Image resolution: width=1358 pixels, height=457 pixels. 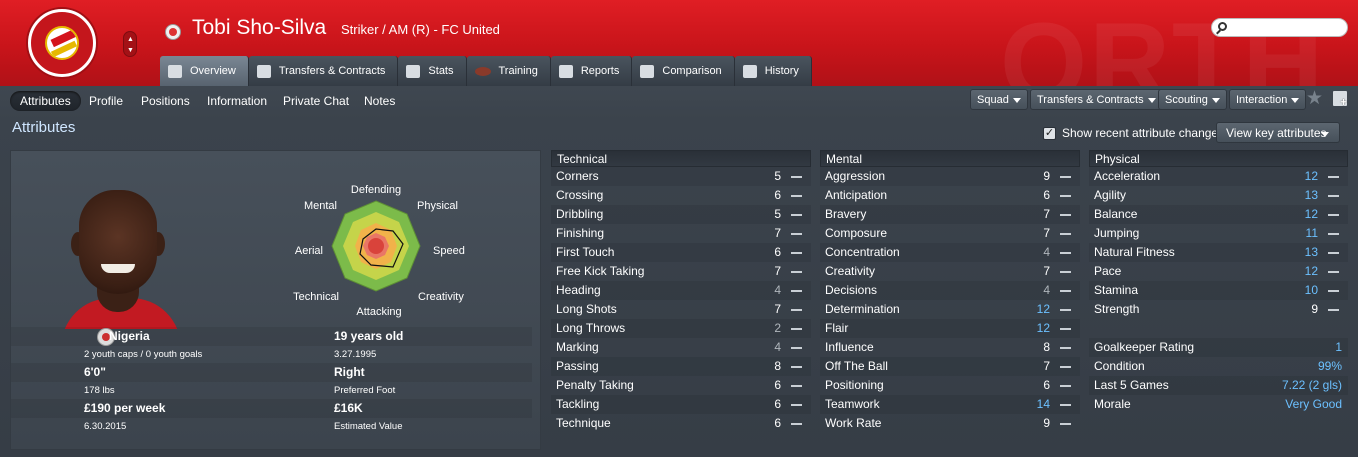 What do you see at coordinates (681, 385) in the screenshot?
I see `attribute-row: Penalty Taking 6` at bounding box center [681, 385].